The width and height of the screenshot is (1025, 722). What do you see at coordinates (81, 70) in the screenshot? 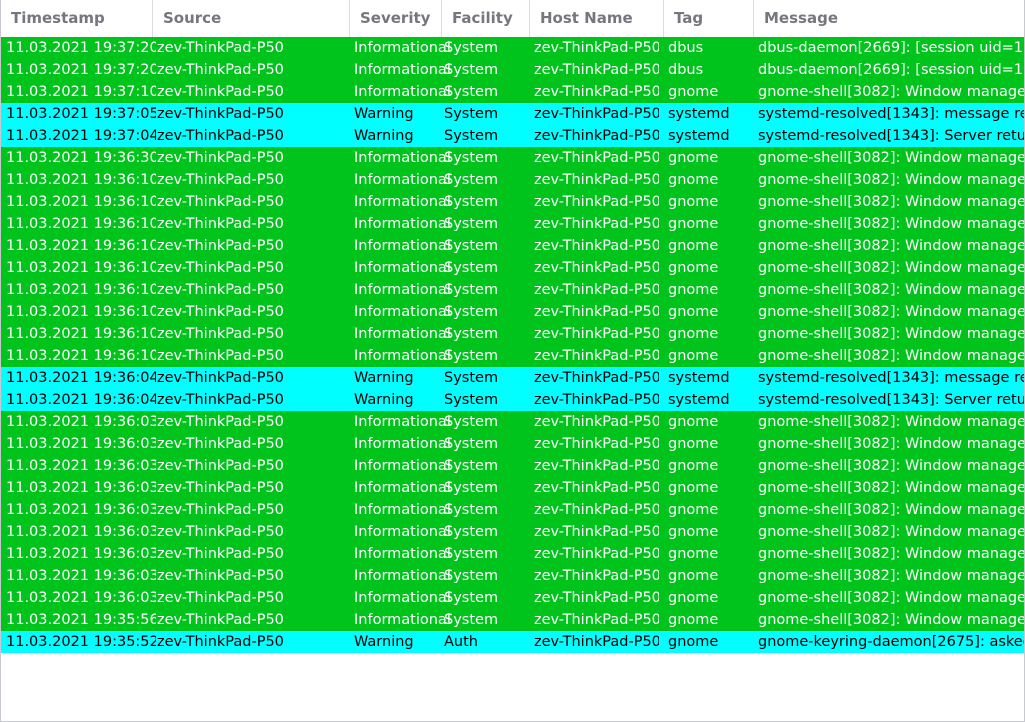
I see `cell-timestamp: 11.03.2021 19:37:20` at bounding box center [81, 70].